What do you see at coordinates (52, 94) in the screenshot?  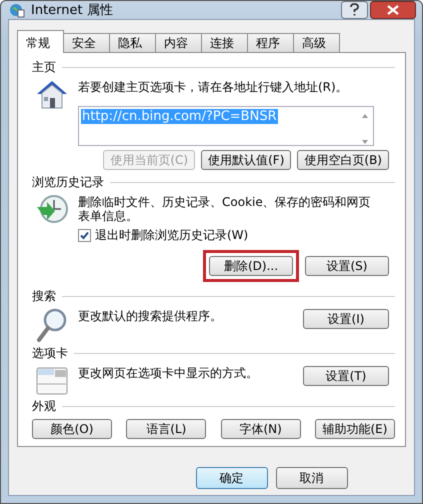 I see `house-icon` at bounding box center [52, 94].